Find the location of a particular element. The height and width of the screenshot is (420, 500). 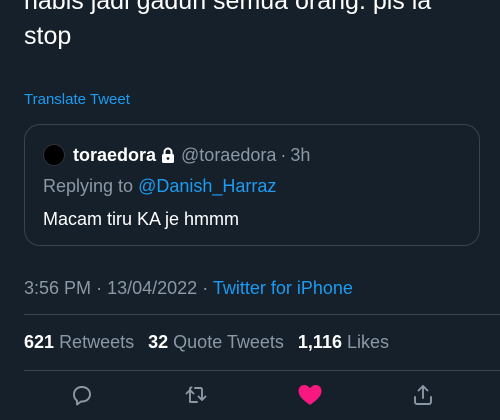

quoted-author-name: toraedora is located at coordinates (114, 155).